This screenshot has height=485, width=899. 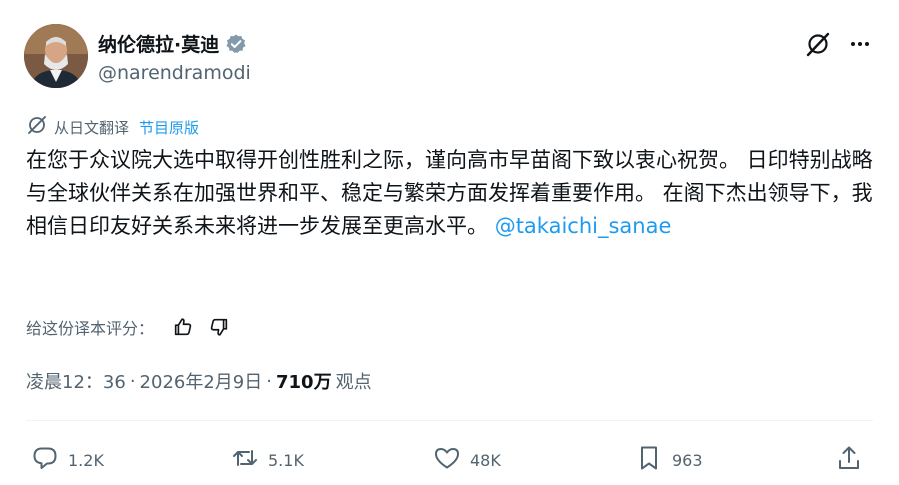 What do you see at coordinates (67, 460) in the screenshot?
I see `reply-button: 1.2K` at bounding box center [67, 460].